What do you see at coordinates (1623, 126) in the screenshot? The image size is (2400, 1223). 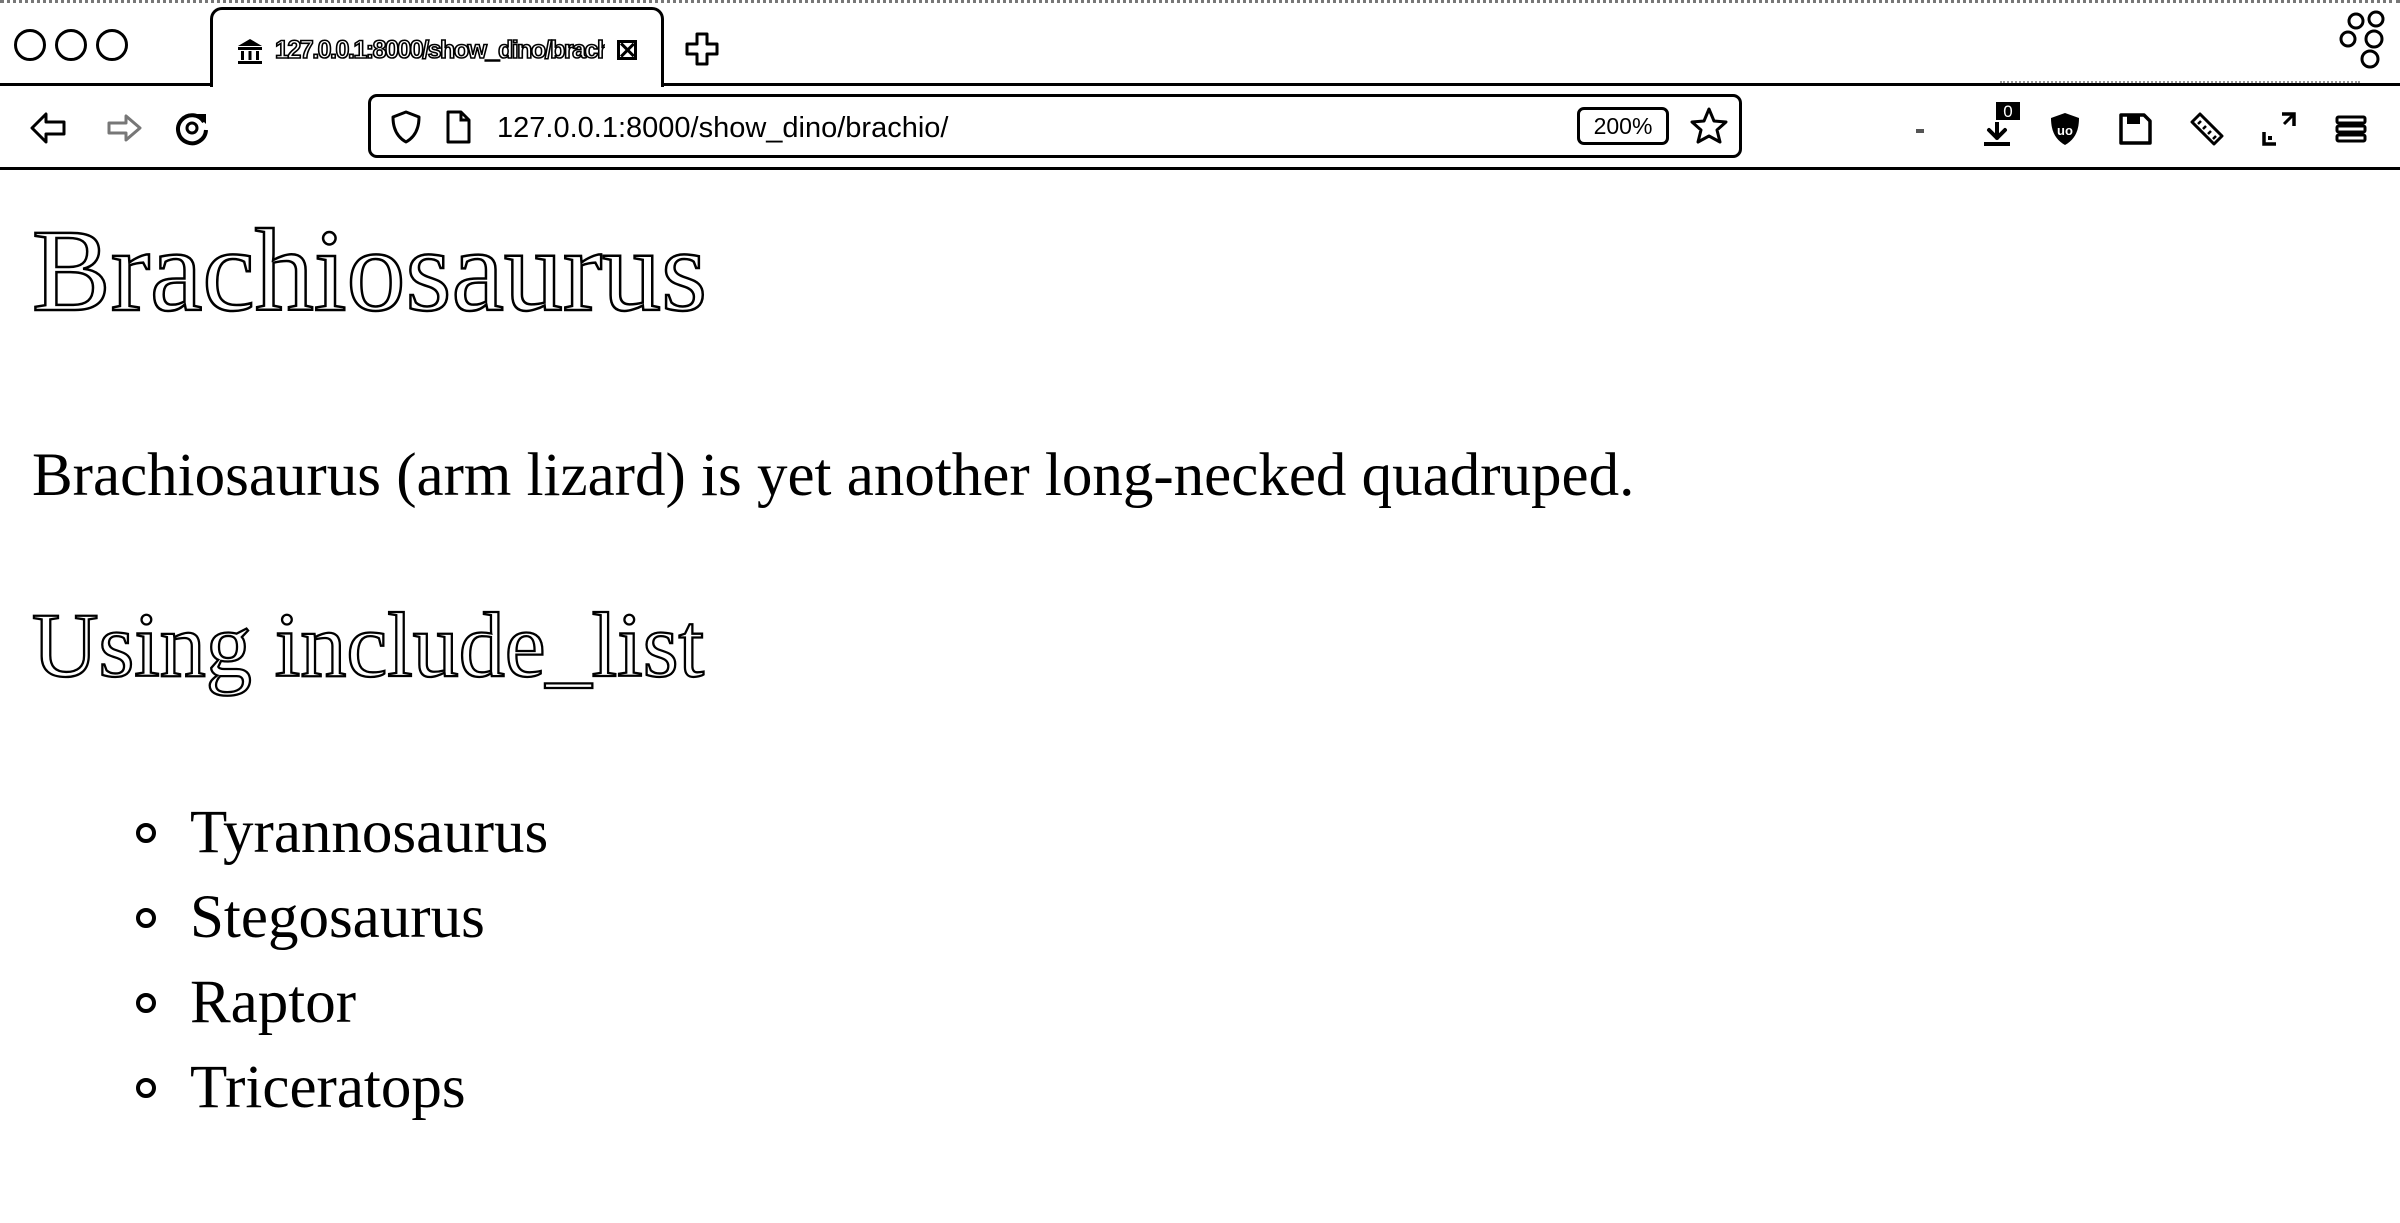 I see `zoom-level-badge: 200%` at bounding box center [1623, 126].